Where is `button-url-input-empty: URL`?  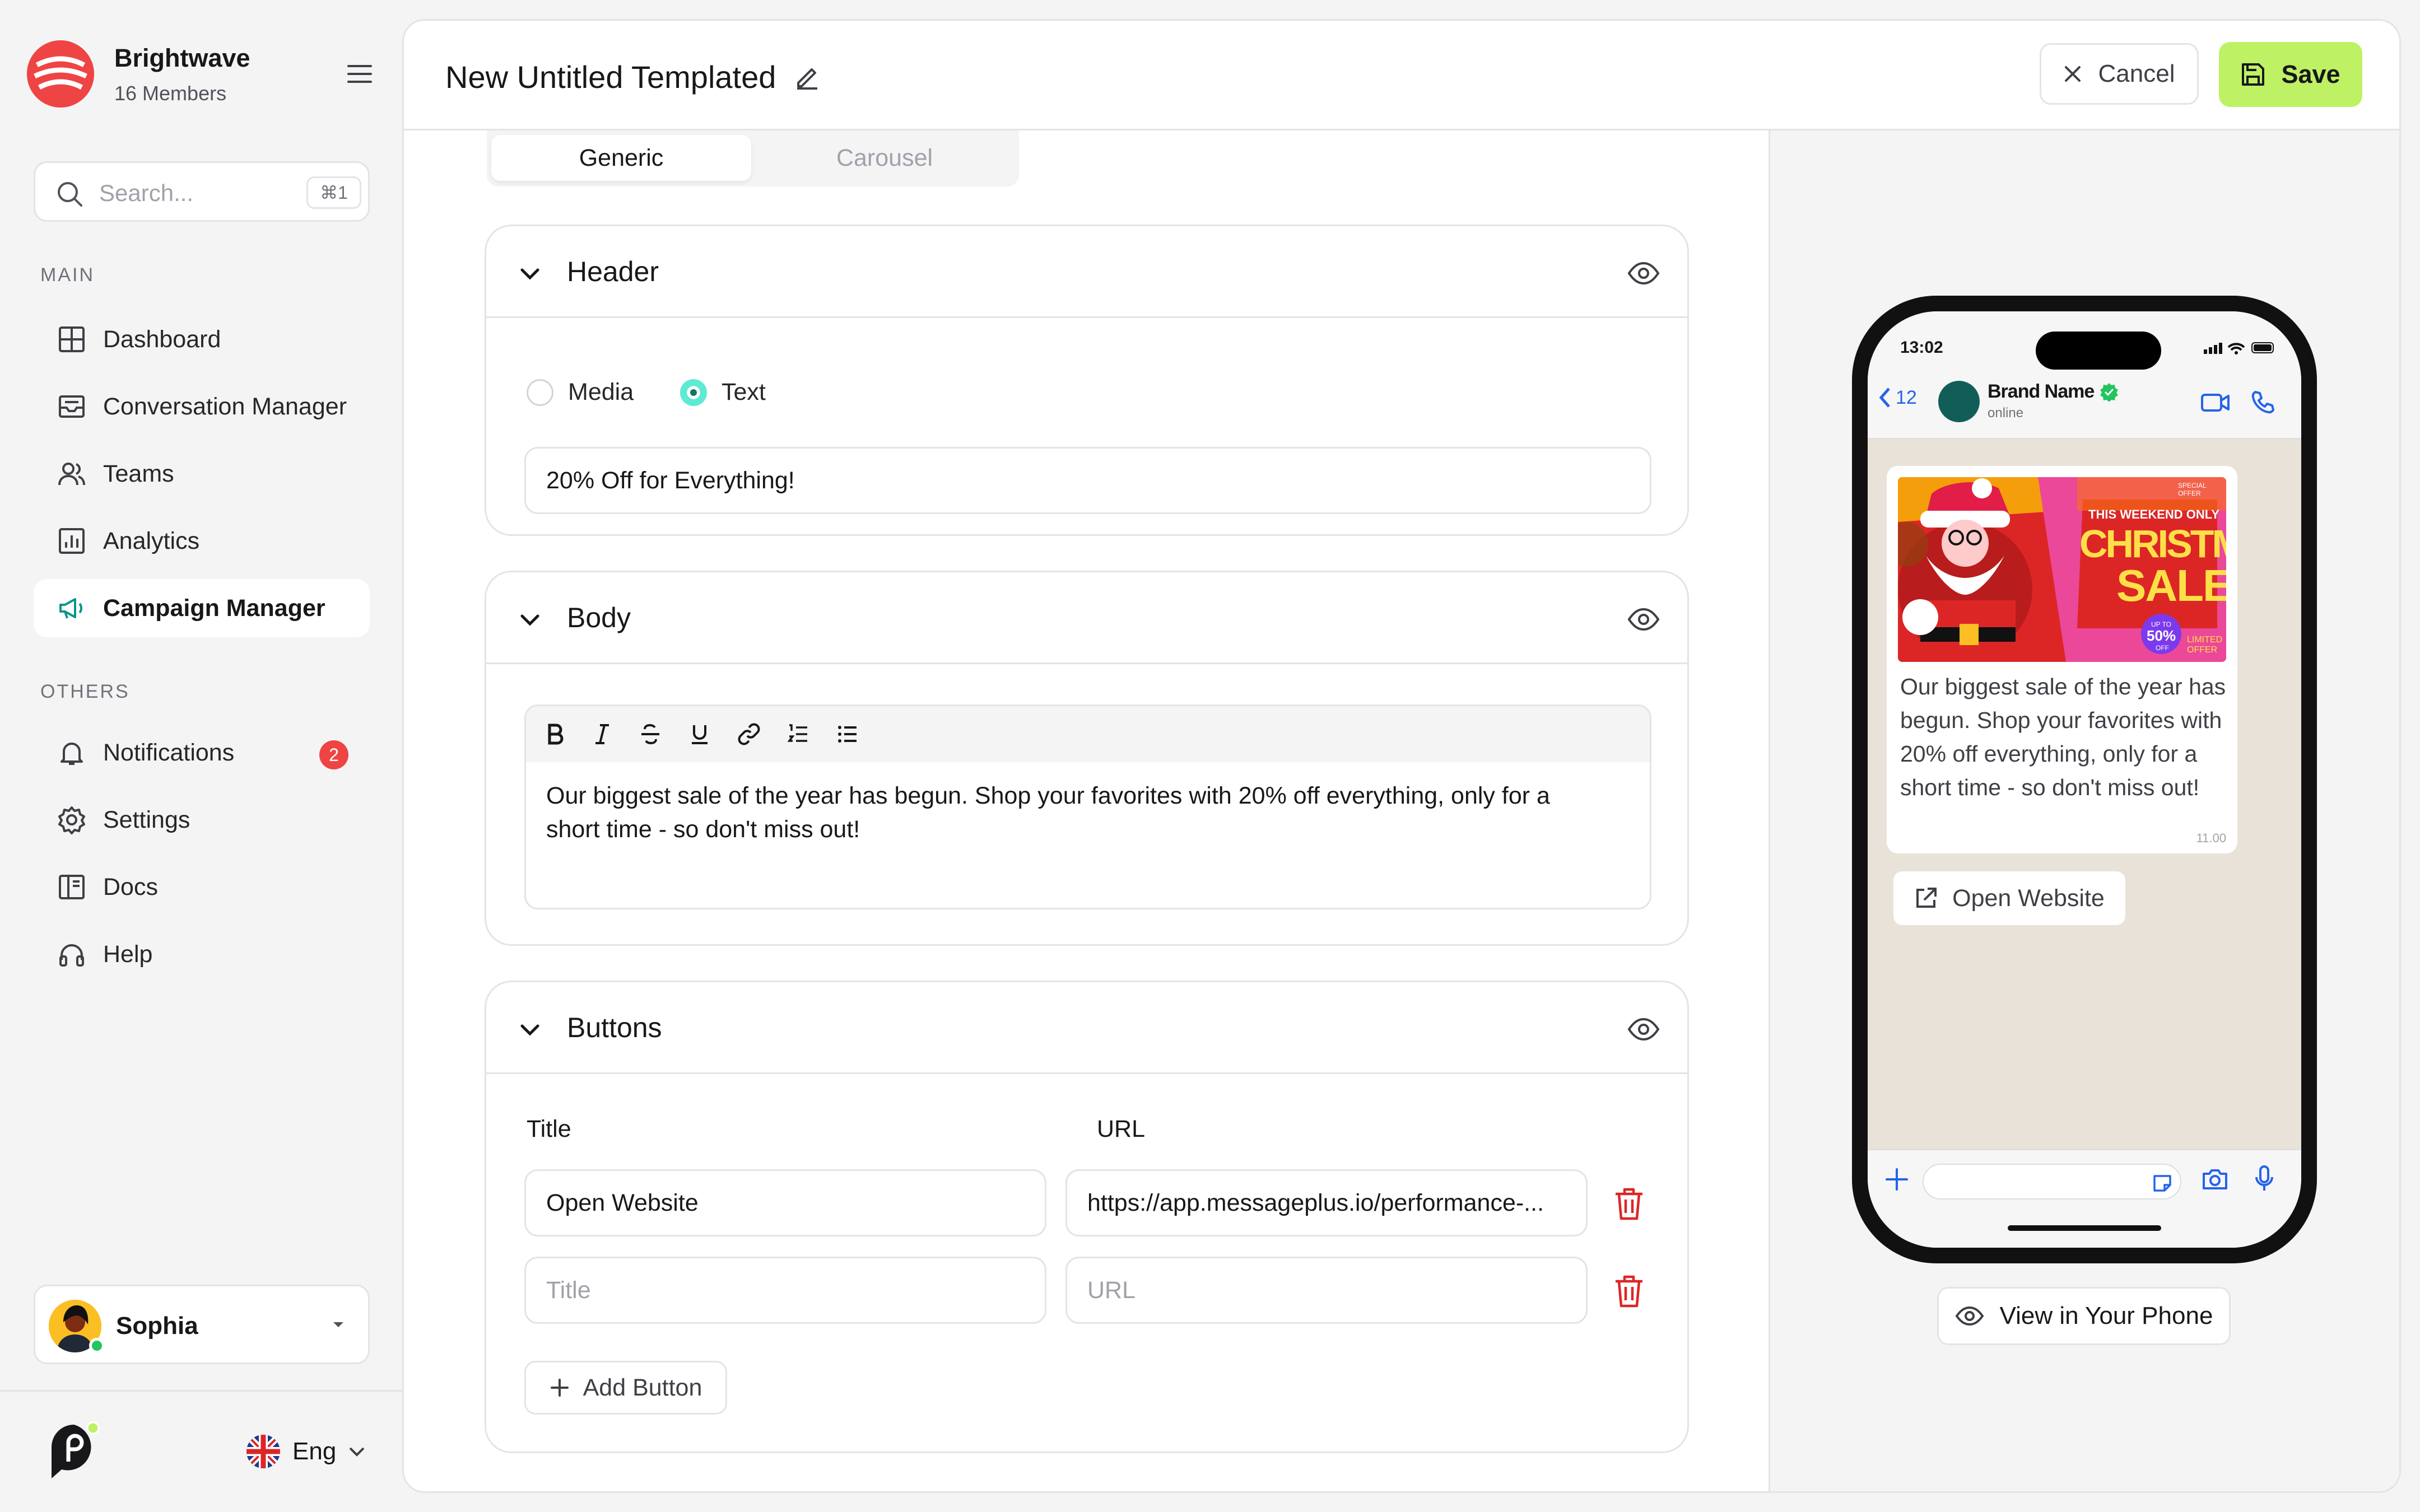 button-url-input-empty: URL is located at coordinates (1327, 1291).